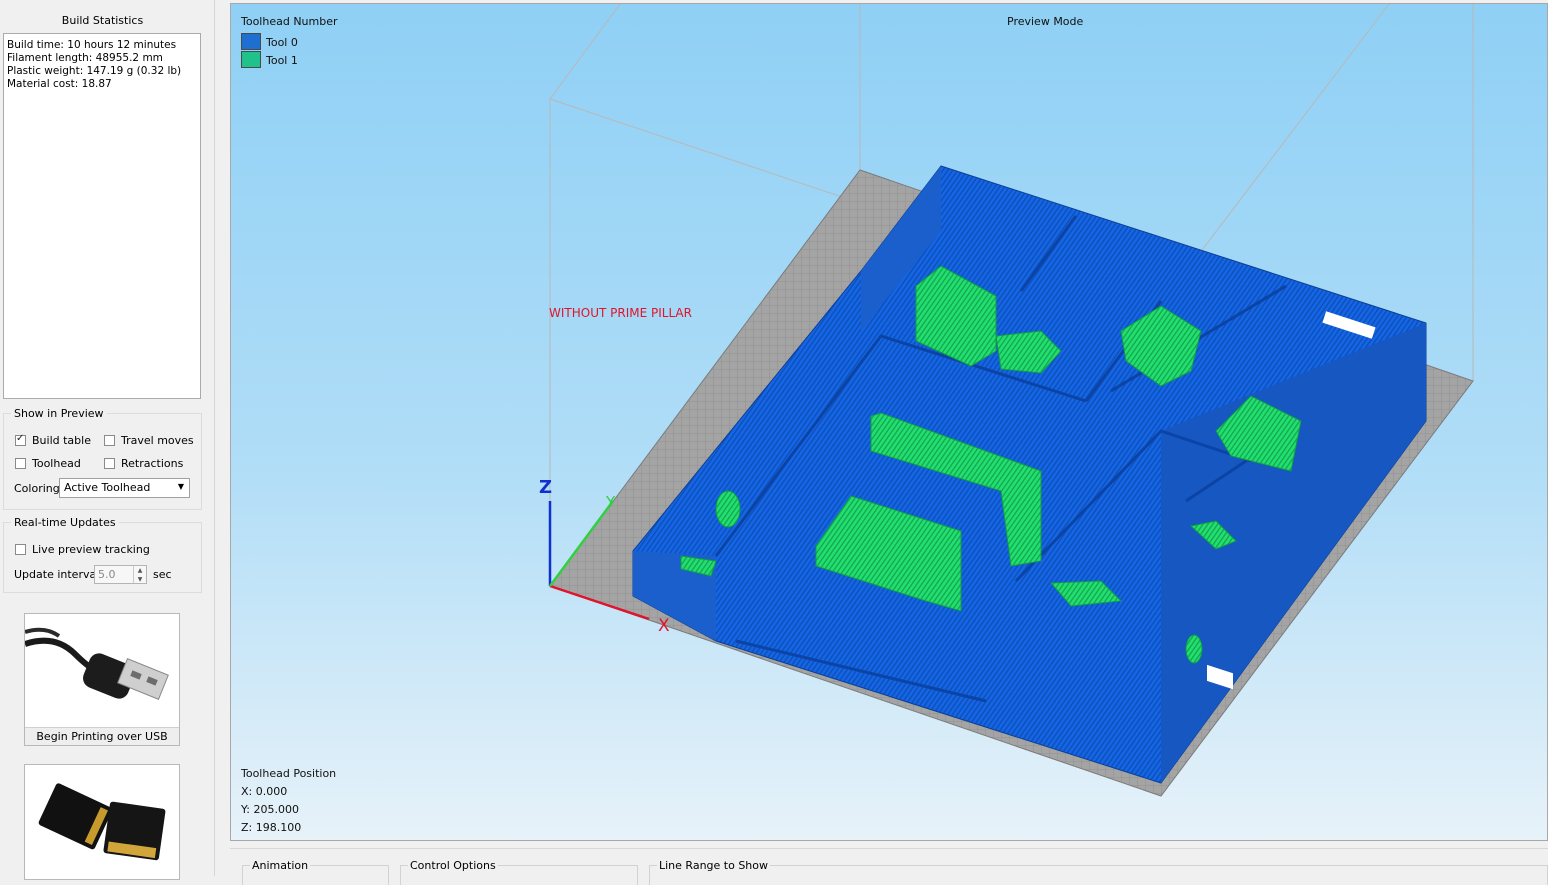  I want to click on toolhead-checkbox: Toolhead, so click(48, 463).